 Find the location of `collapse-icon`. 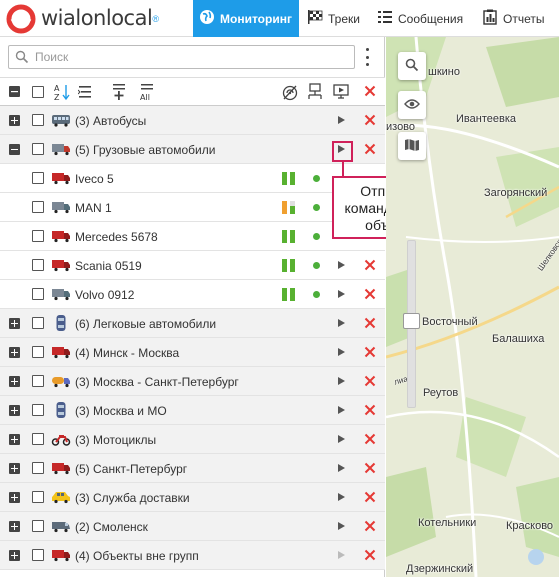

collapse-icon is located at coordinates (14, 149).